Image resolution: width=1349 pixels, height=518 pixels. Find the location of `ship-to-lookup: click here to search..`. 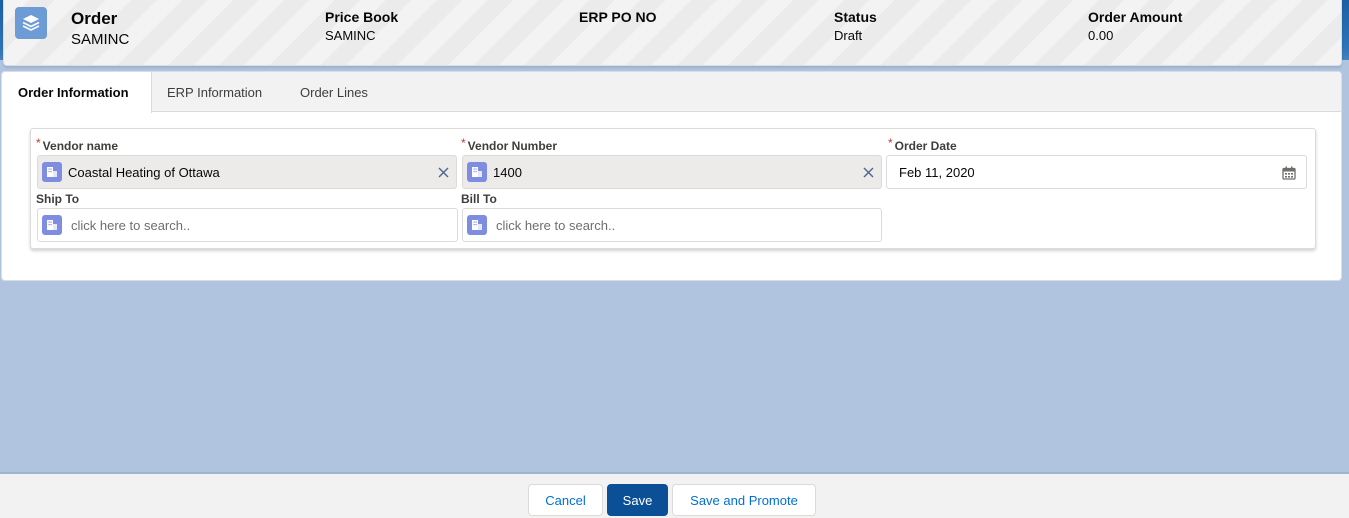

ship-to-lookup: click here to search.. is located at coordinates (247, 225).